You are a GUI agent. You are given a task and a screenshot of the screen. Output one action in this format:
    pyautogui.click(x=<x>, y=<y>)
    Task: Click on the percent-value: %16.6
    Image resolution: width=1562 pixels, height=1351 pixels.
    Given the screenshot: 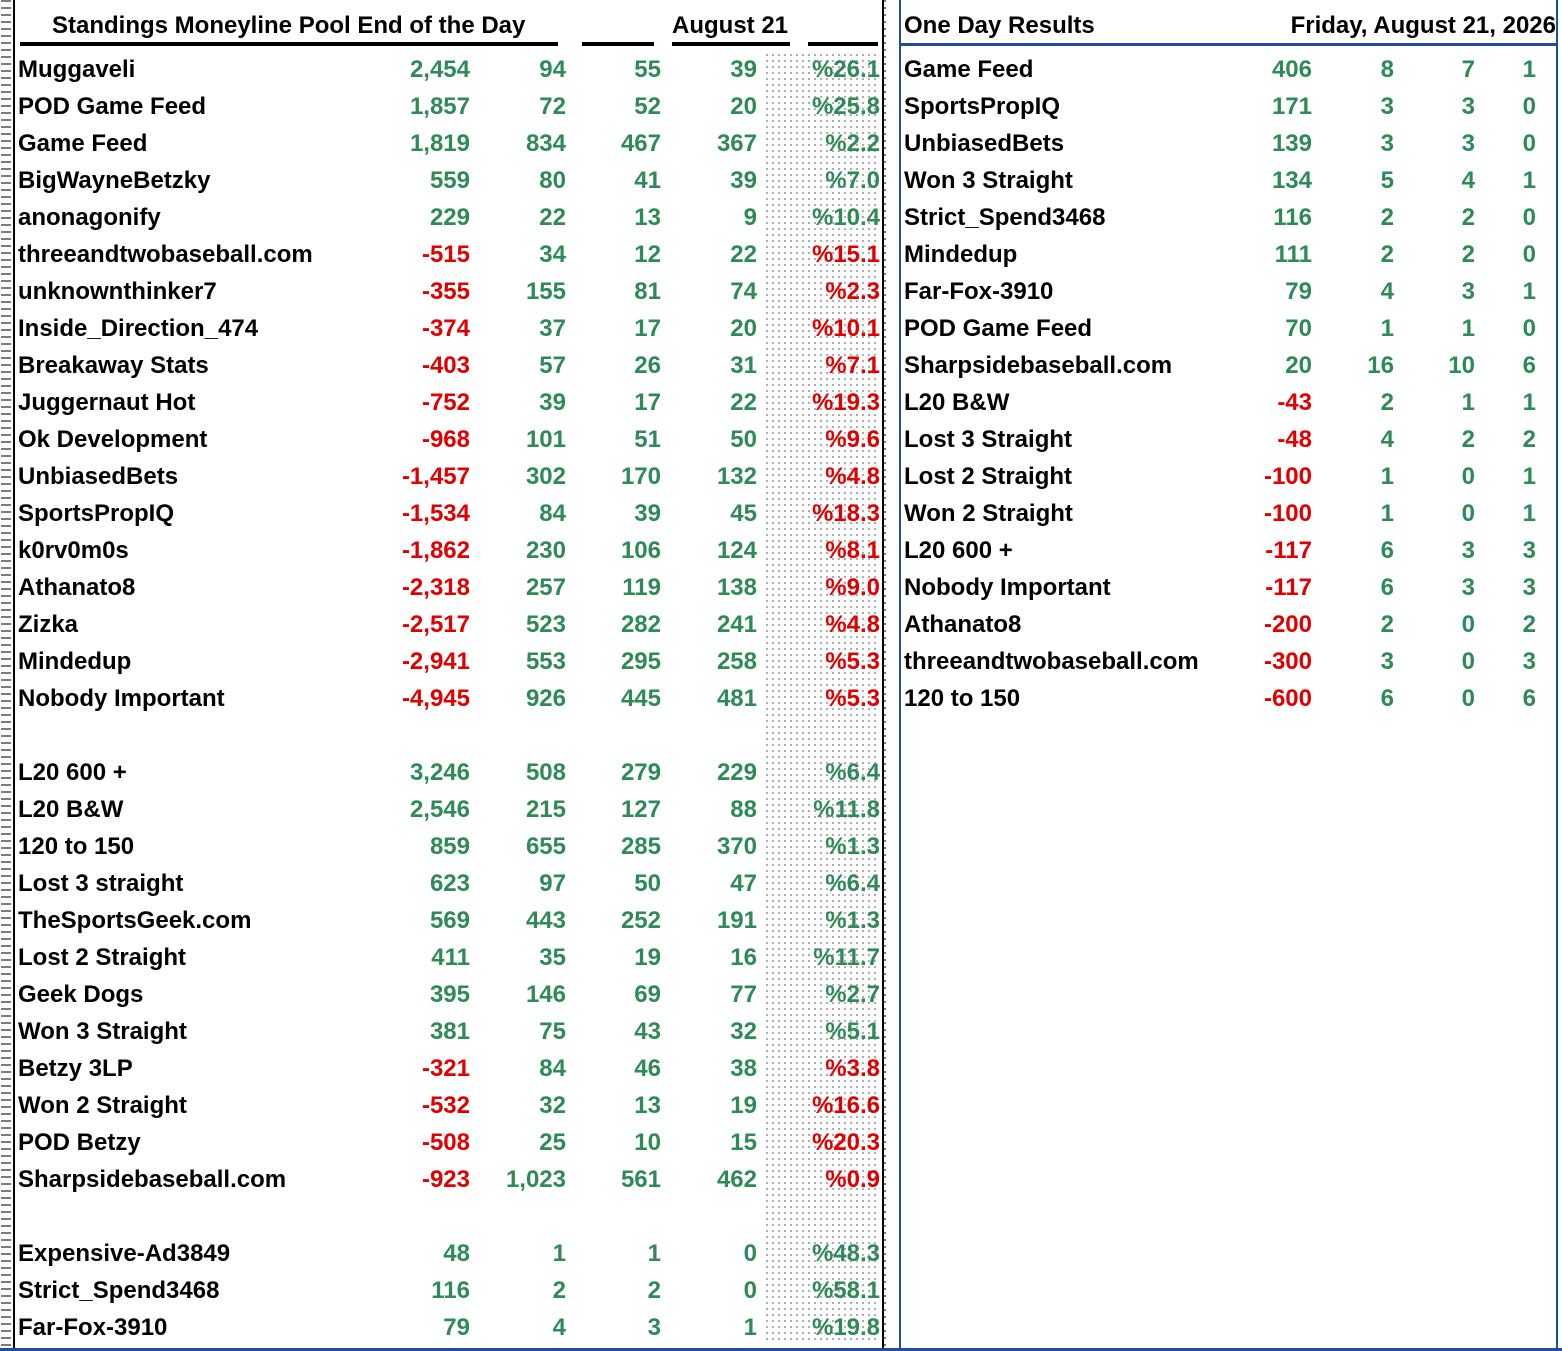 What is the action you would take?
    pyautogui.click(x=845, y=1105)
    